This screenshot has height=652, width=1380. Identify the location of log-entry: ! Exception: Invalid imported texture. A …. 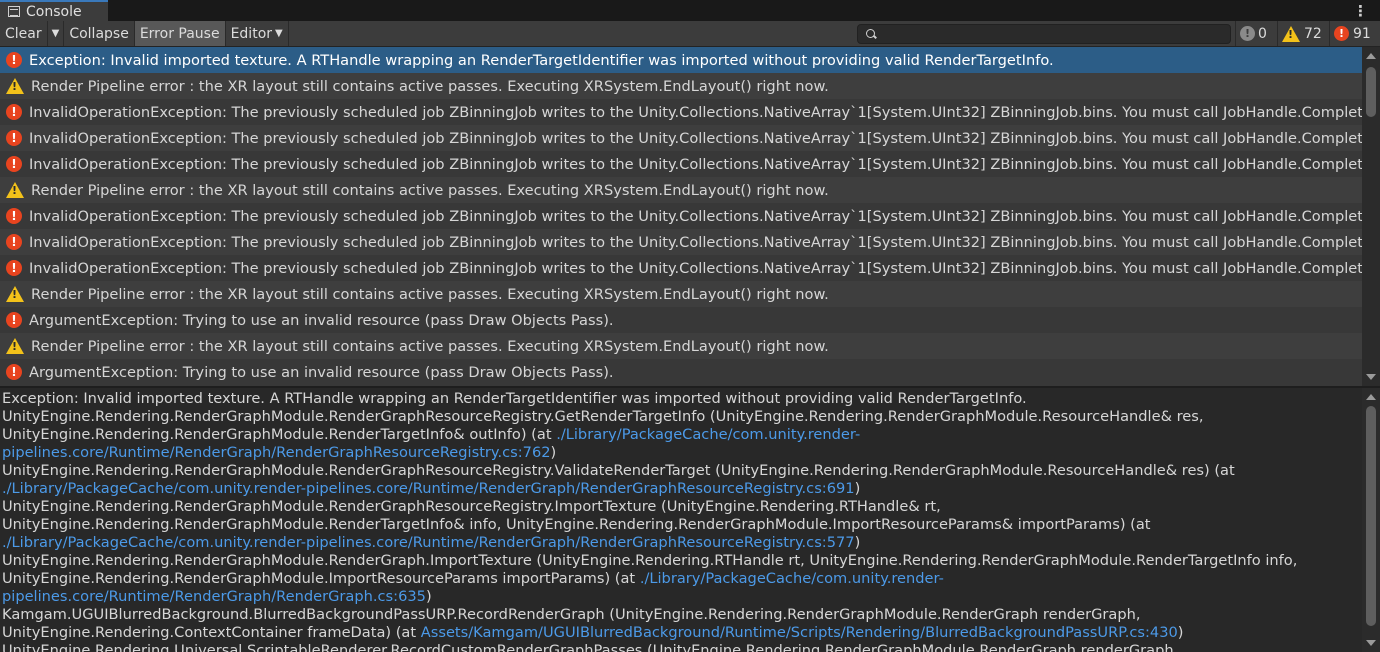
(681, 60).